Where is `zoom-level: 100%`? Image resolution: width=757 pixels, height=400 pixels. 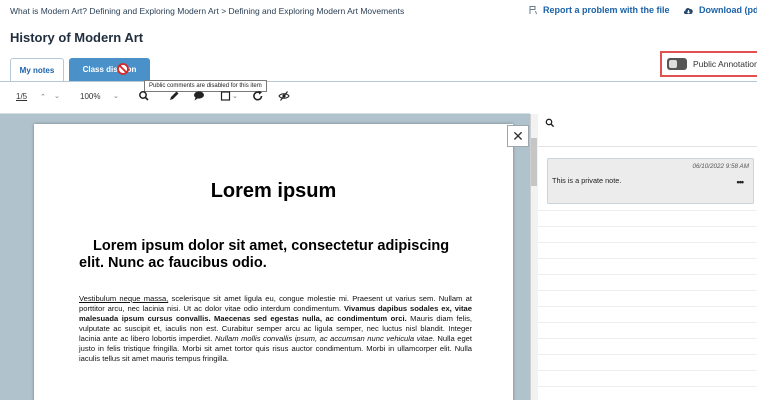 zoom-level: 100% is located at coordinates (90, 96).